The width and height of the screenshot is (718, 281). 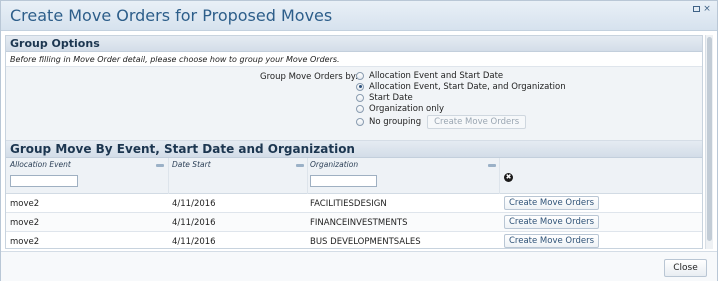 What do you see at coordinates (461, 108) in the screenshot?
I see `radio-option-organization: Organization only` at bounding box center [461, 108].